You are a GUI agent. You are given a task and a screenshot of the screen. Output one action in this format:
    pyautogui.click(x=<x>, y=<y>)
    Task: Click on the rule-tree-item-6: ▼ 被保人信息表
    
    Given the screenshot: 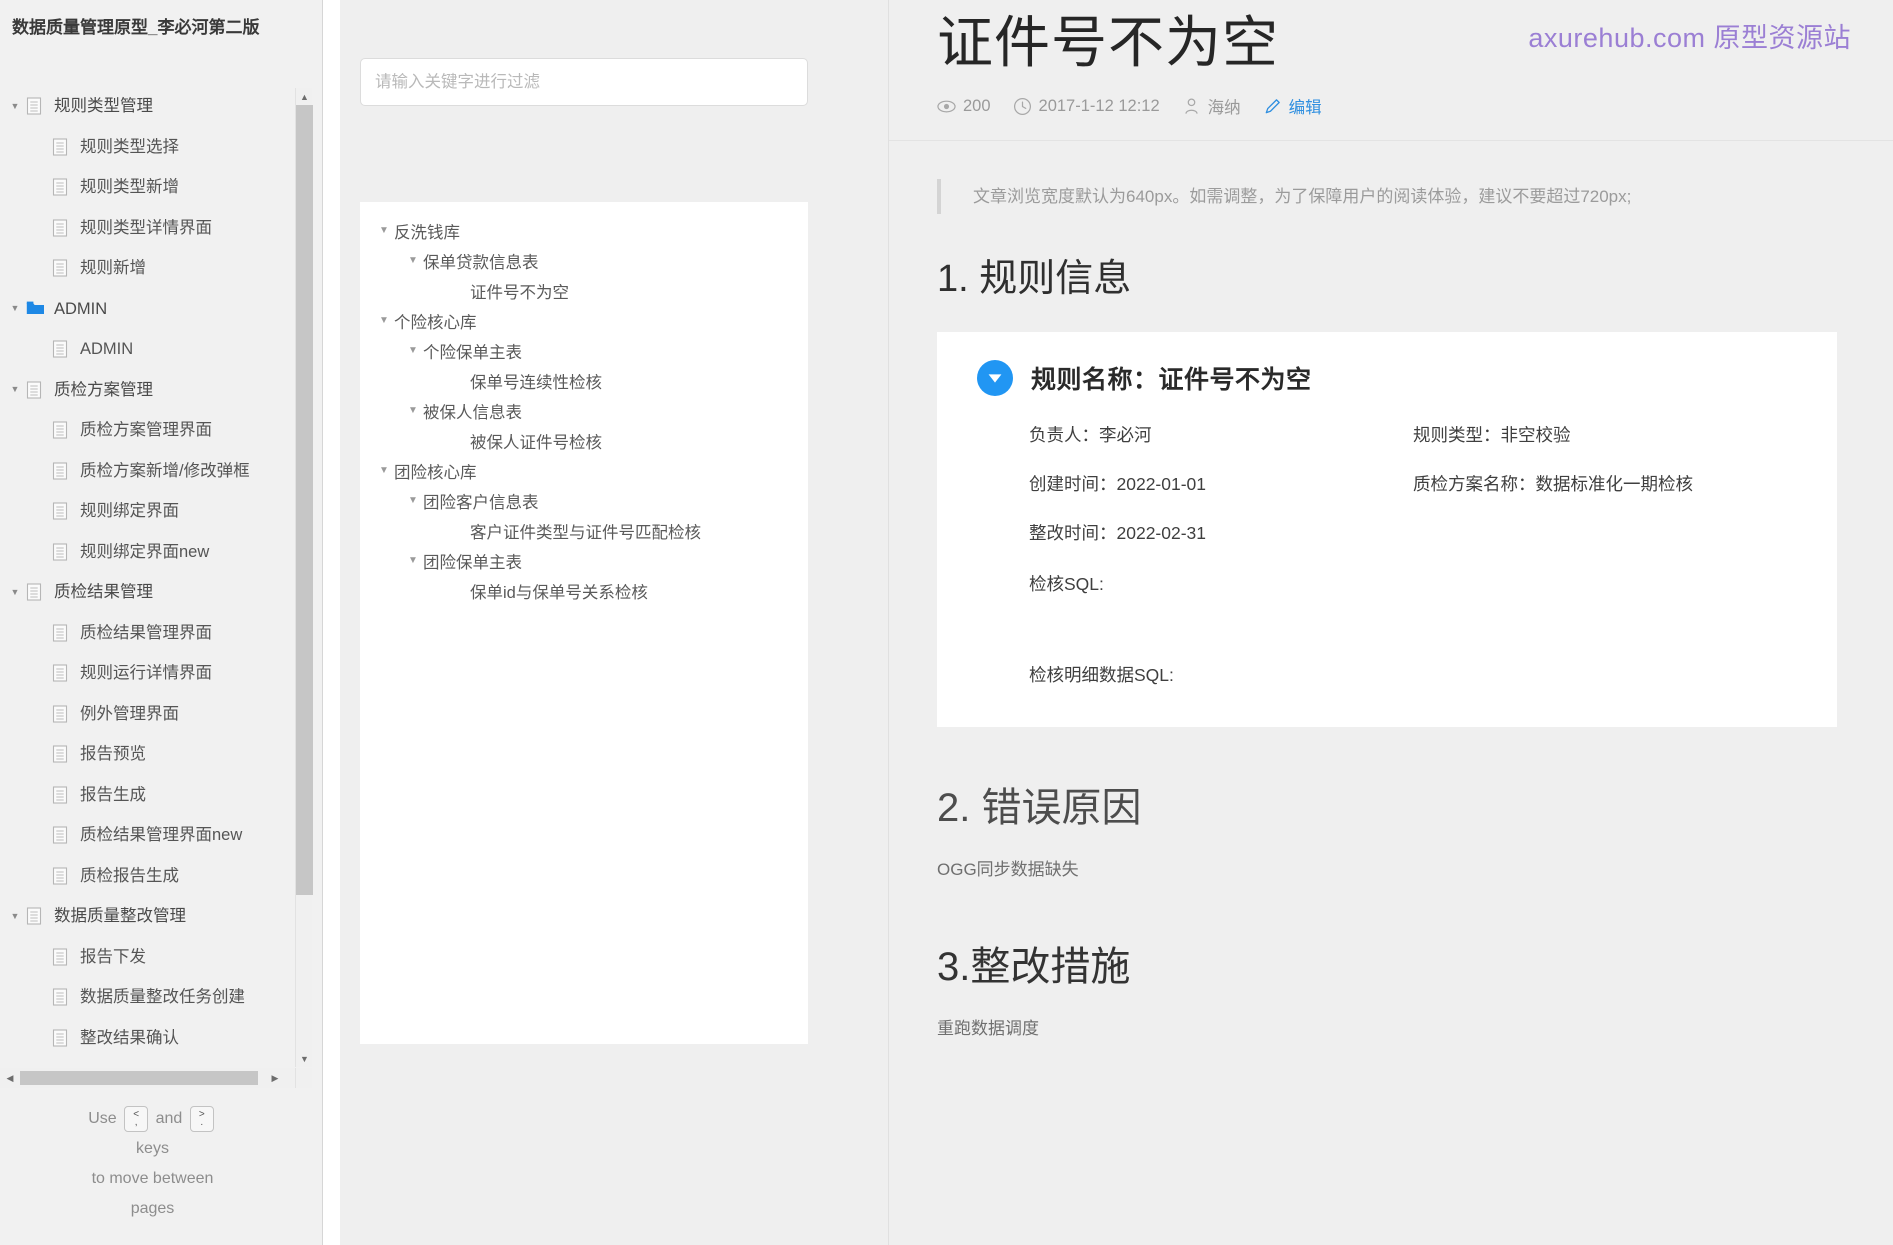 What is the action you would take?
    pyautogui.click(x=584, y=411)
    